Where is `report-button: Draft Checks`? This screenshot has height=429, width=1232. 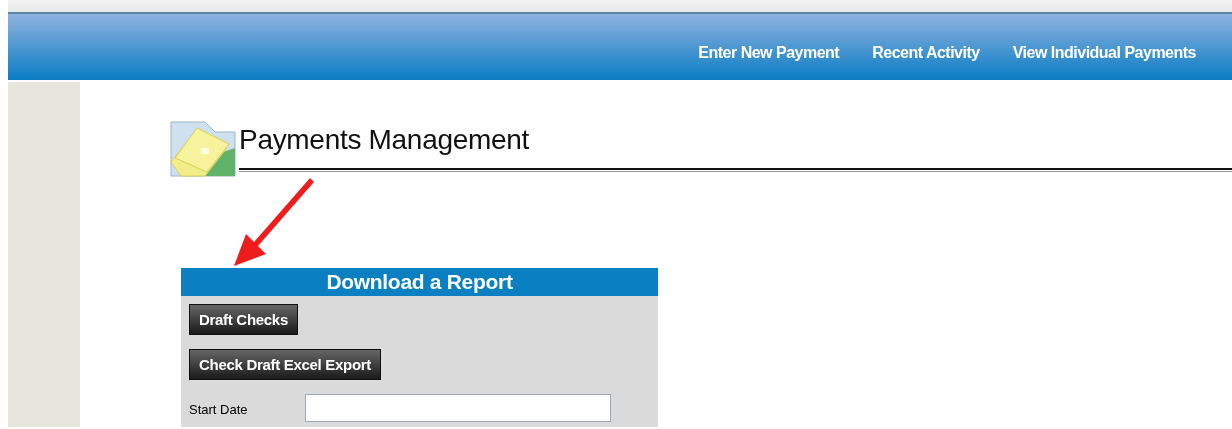
report-button: Draft Checks is located at coordinates (243, 319).